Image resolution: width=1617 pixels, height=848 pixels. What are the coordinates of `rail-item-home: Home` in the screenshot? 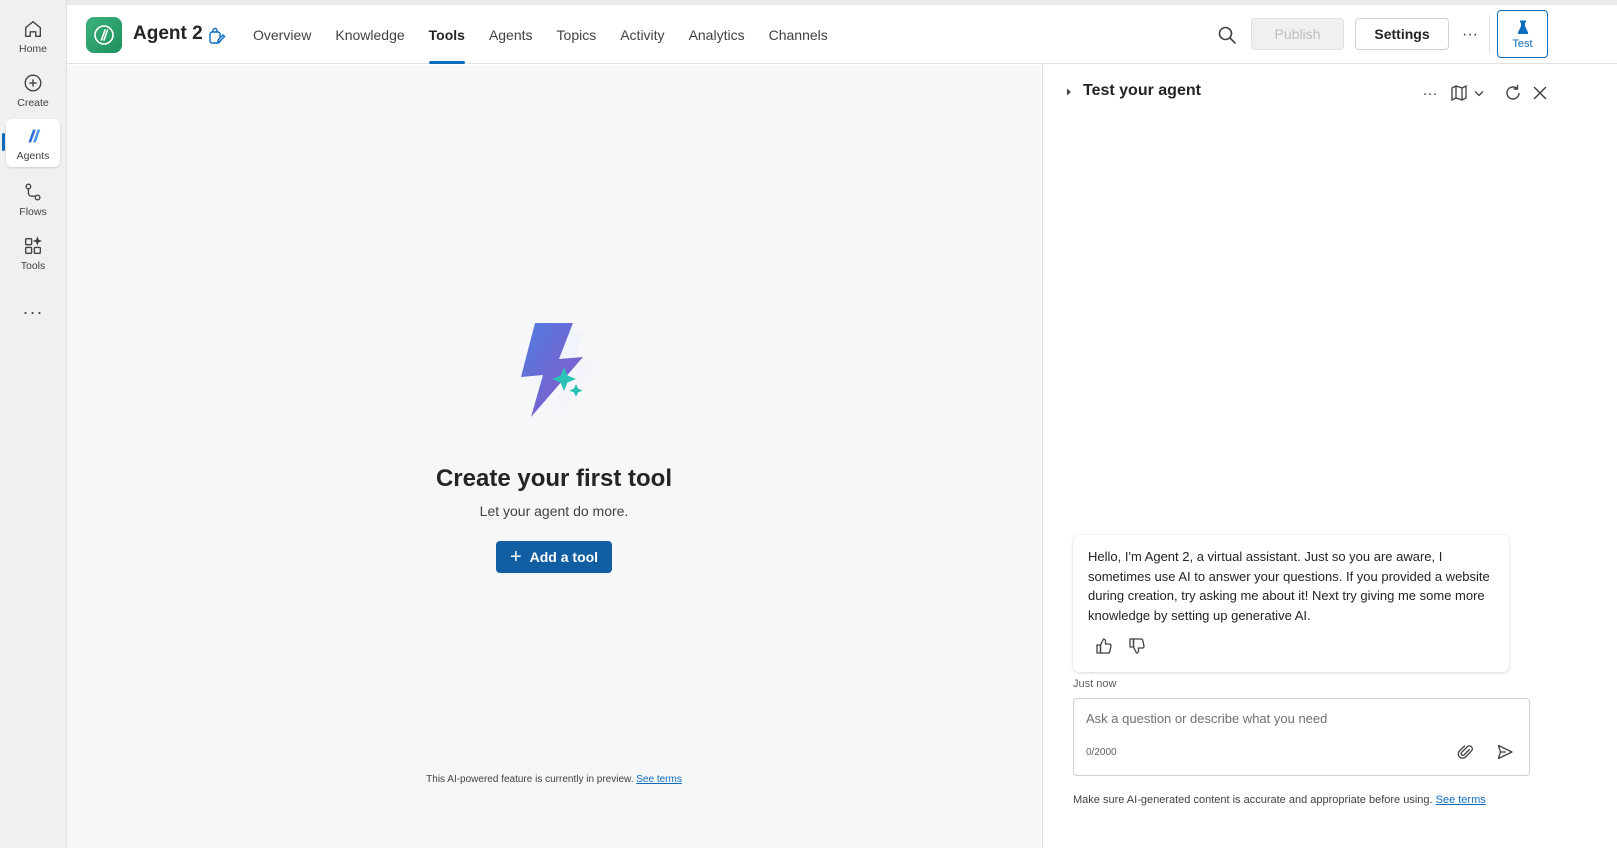 It's located at (33, 36).